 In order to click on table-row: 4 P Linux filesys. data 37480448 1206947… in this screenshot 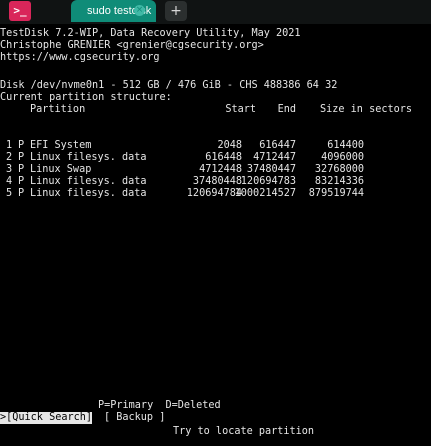, I will do `click(215, 182)`.